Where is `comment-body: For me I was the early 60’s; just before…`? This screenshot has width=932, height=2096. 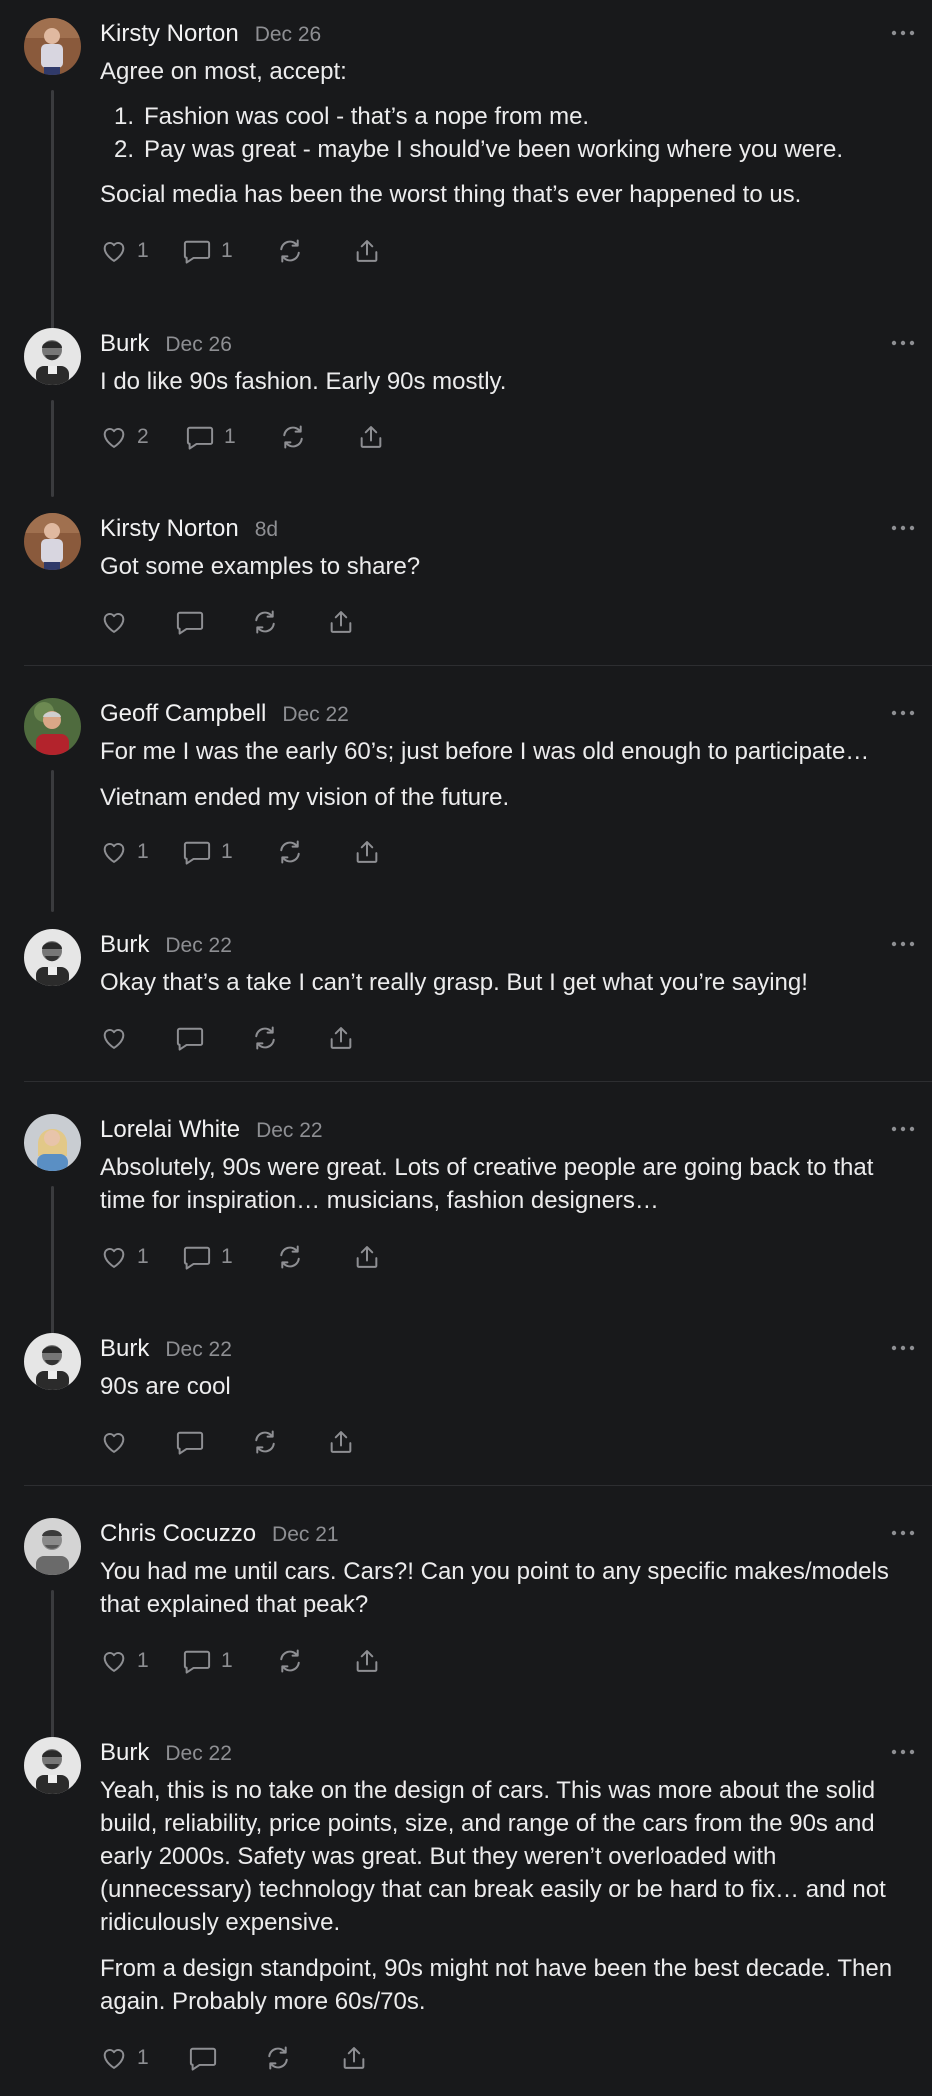 comment-body: For me I was the early 60’s; just before… is located at coordinates (505, 774).